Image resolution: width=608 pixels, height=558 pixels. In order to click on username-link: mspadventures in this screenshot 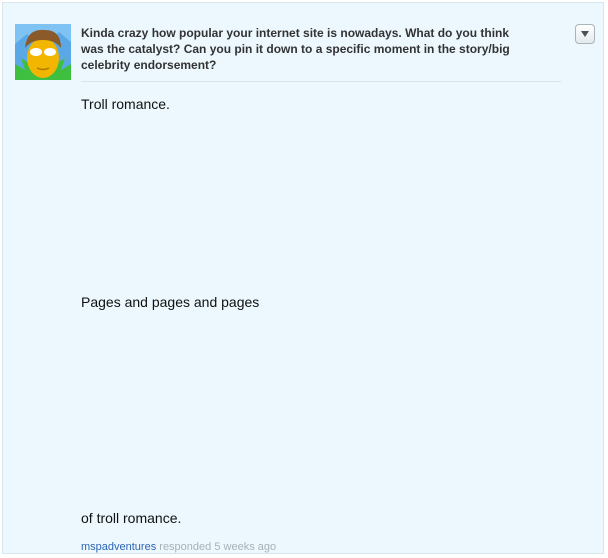, I will do `click(118, 547)`.